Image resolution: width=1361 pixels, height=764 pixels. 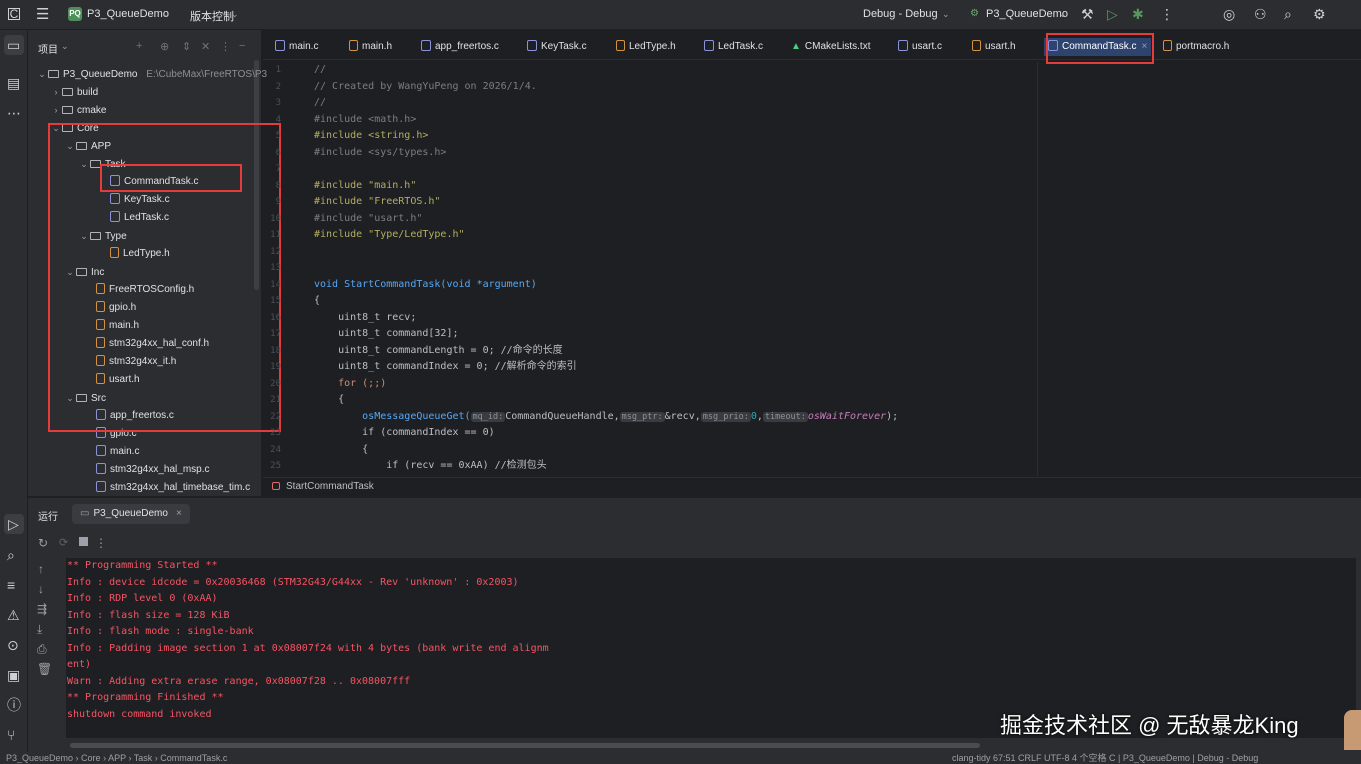 What do you see at coordinates (139, 46) in the screenshot?
I see `add-icon: +` at bounding box center [139, 46].